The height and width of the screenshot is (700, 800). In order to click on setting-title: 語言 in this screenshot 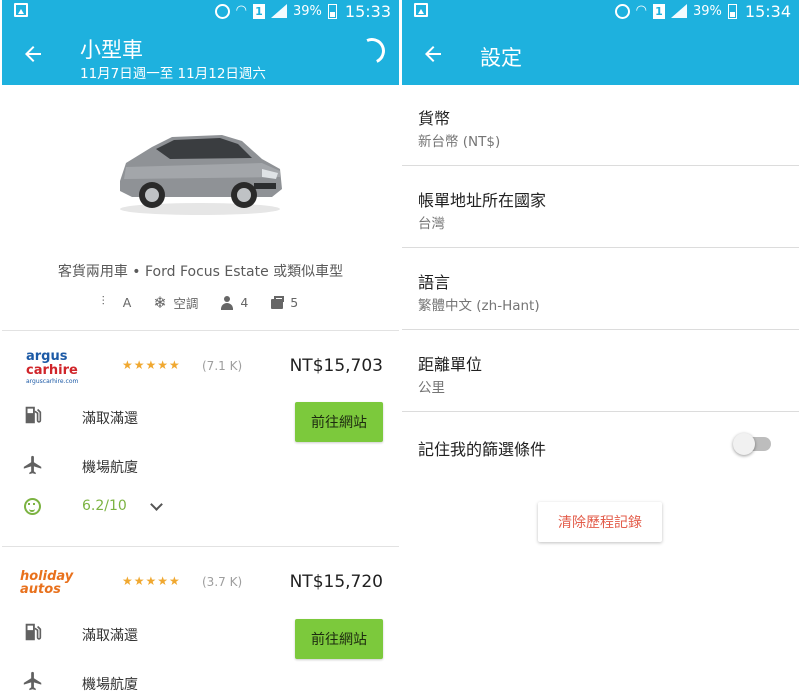, I will do `click(434, 282)`.